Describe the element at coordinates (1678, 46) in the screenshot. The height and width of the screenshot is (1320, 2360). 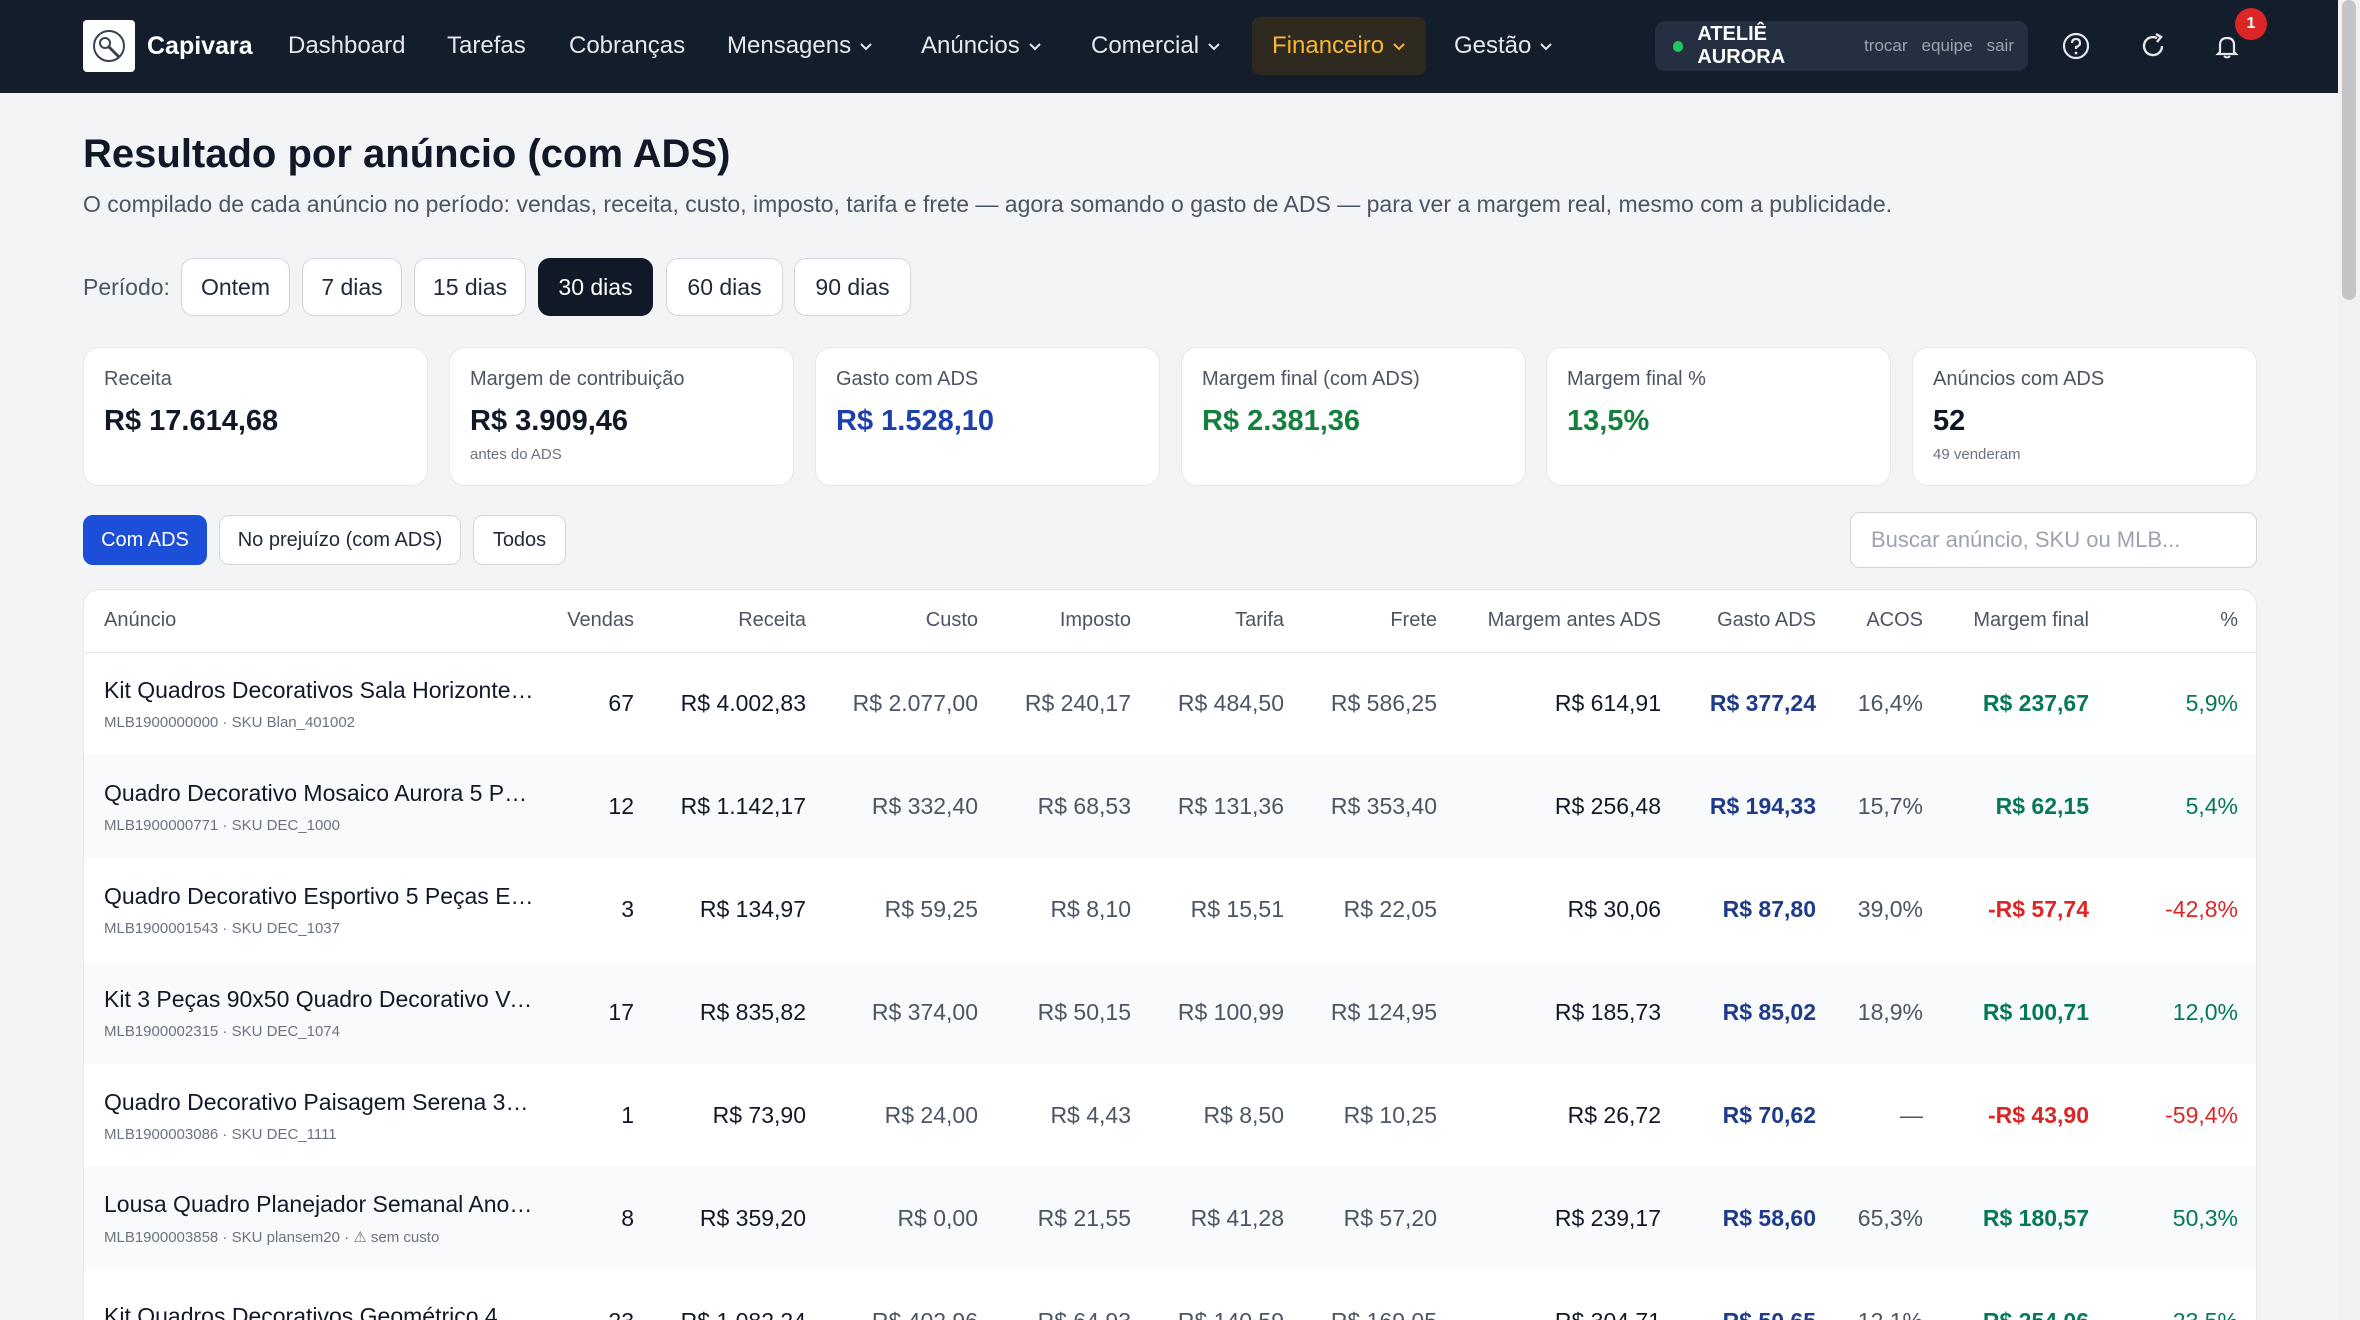
I see `online-status-icon` at that location.